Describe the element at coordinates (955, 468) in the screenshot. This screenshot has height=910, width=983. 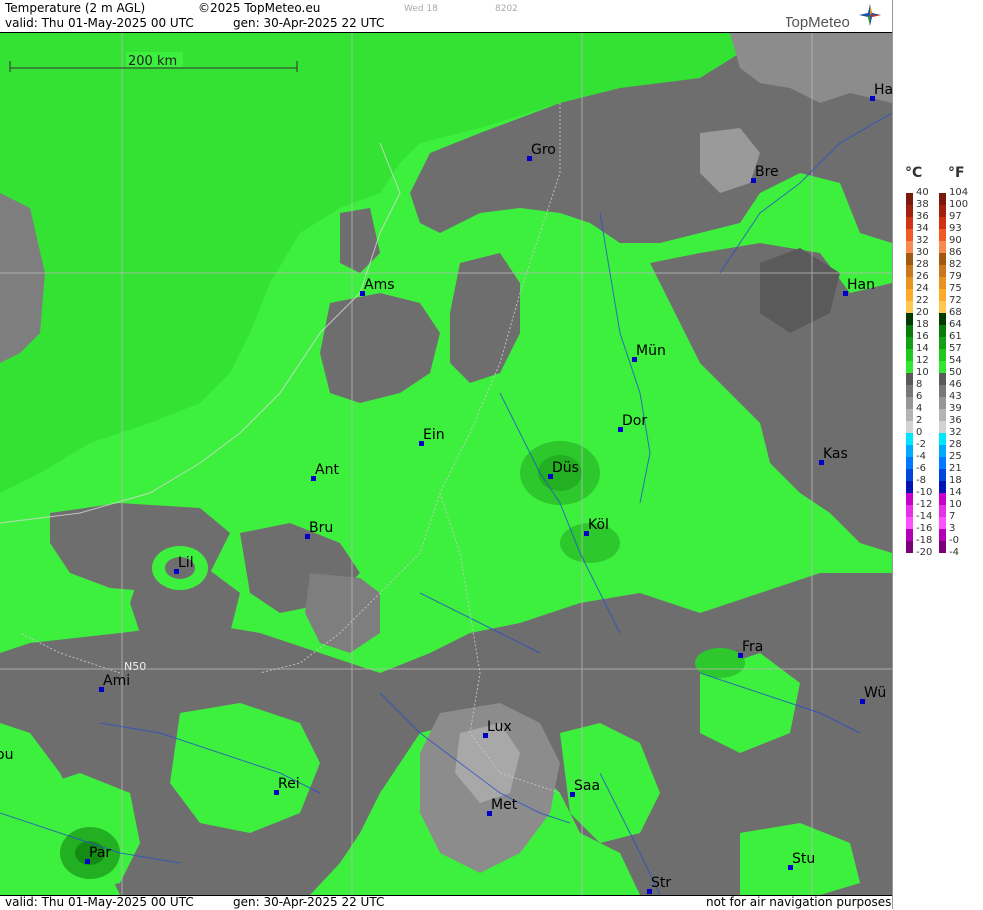
I see `legend-label: 21` at that location.